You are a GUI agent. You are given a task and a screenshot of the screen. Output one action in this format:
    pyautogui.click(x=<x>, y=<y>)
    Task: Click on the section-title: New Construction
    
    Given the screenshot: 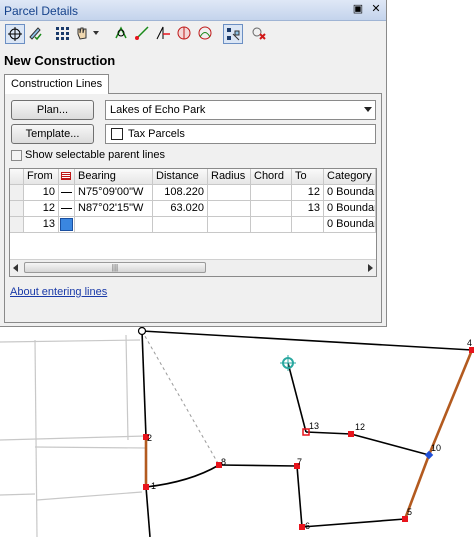 What is the action you would take?
    pyautogui.click(x=60, y=60)
    